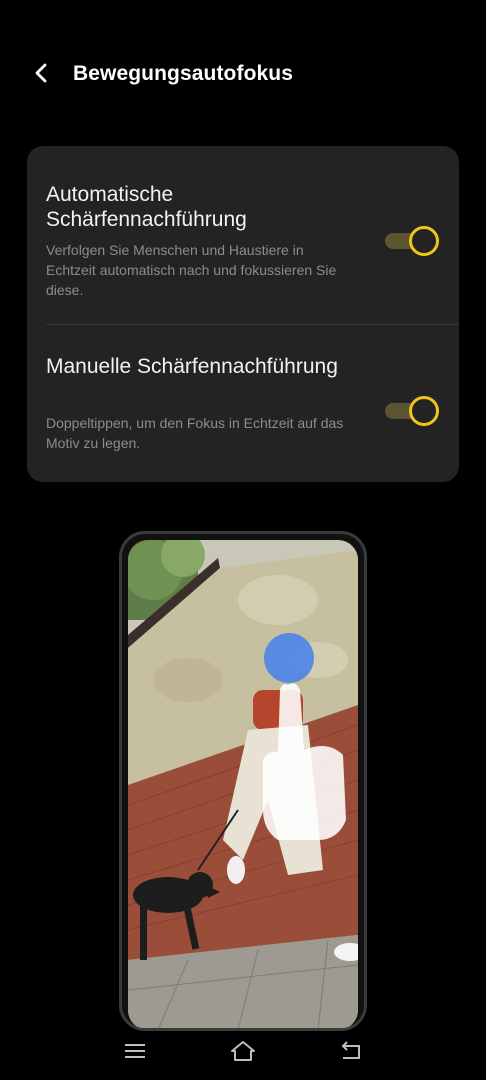 This screenshot has height=1080, width=486. I want to click on home-button, so click(243, 1051).